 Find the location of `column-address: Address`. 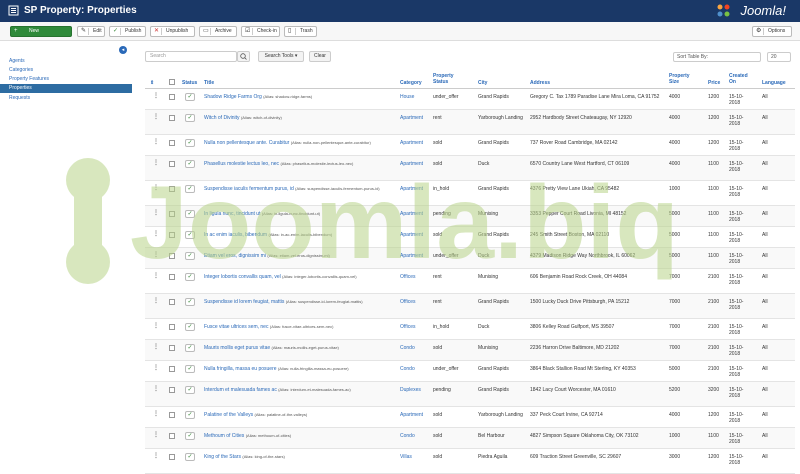

column-address: Address is located at coordinates (540, 83).